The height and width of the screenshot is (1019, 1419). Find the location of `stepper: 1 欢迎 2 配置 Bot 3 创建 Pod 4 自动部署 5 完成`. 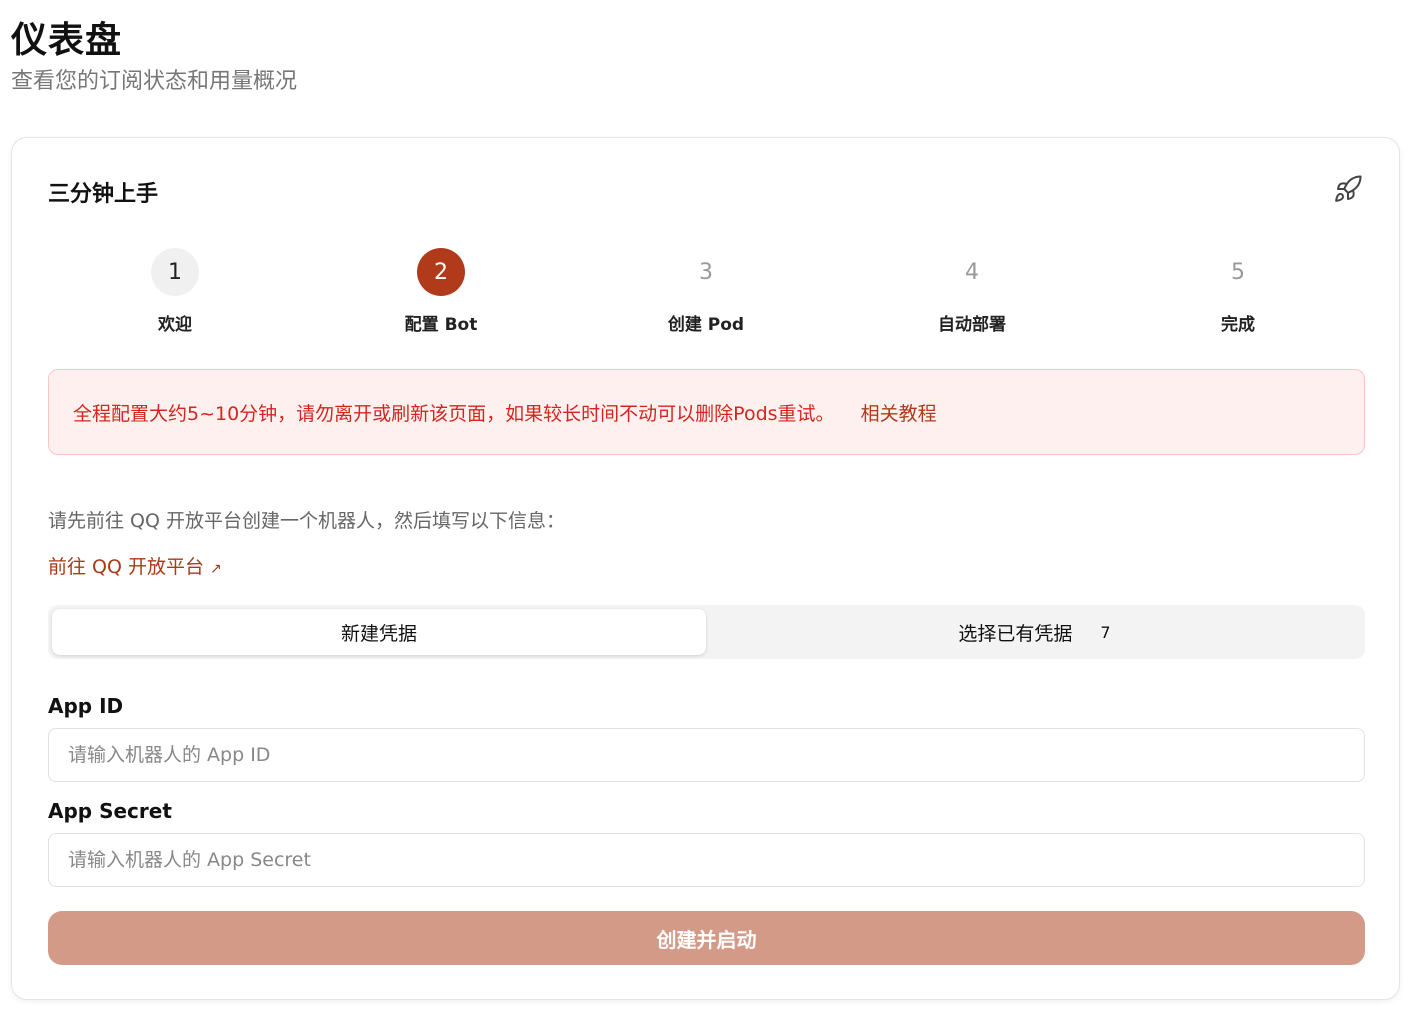

stepper: 1 欢迎 2 配置 Bot 3 创建 Pod 4 自动部署 5 完成 is located at coordinates (706, 293).